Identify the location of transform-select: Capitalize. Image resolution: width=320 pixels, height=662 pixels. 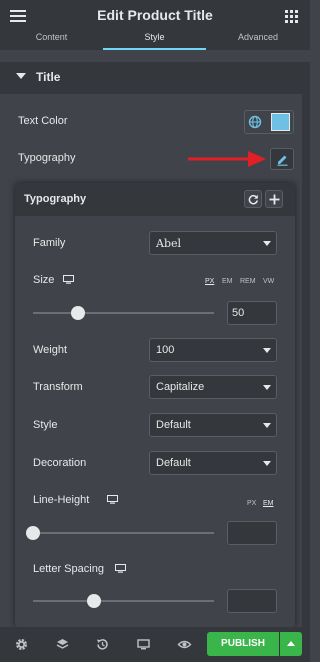
(213, 387).